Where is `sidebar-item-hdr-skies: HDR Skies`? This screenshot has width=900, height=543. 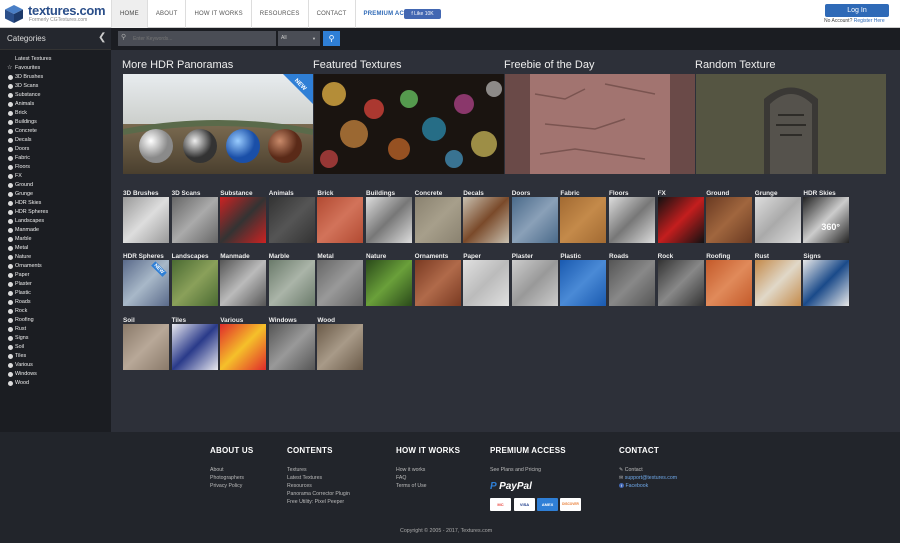
sidebar-item-hdr-skies: HDR Skies is located at coordinates (55, 203).